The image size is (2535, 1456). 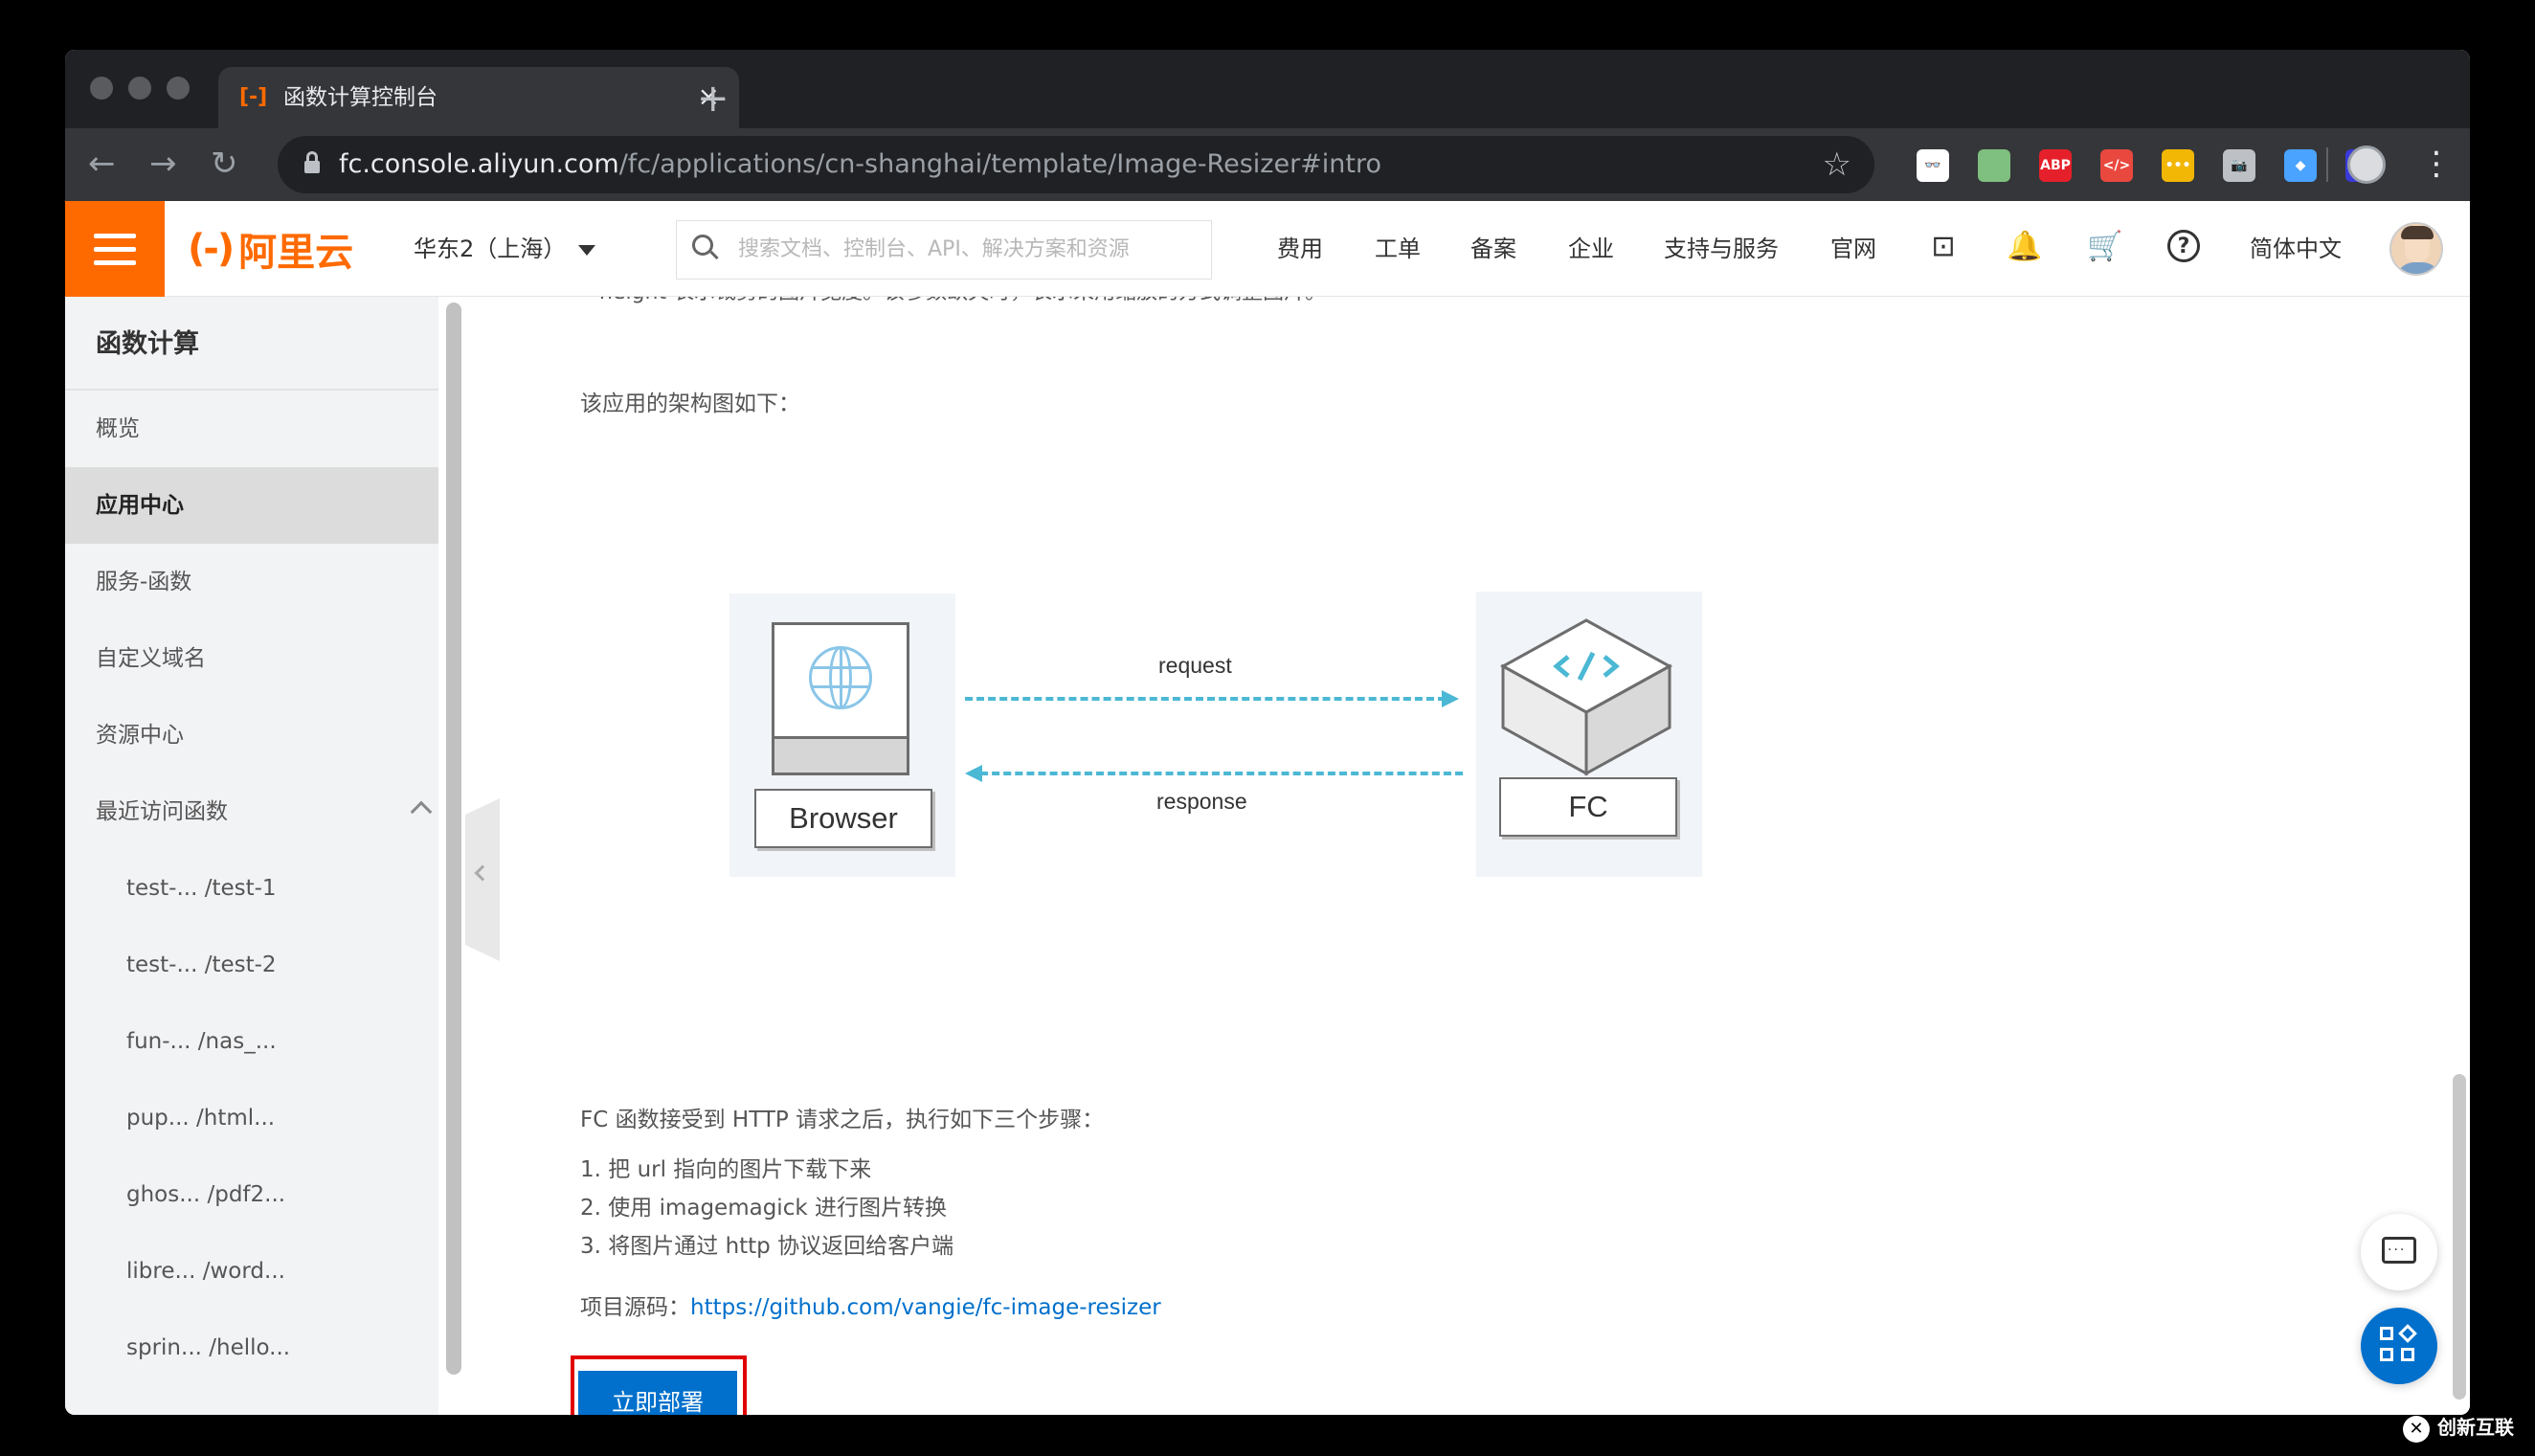 What do you see at coordinates (2183, 246) in the screenshot?
I see `help-icon: ?` at bounding box center [2183, 246].